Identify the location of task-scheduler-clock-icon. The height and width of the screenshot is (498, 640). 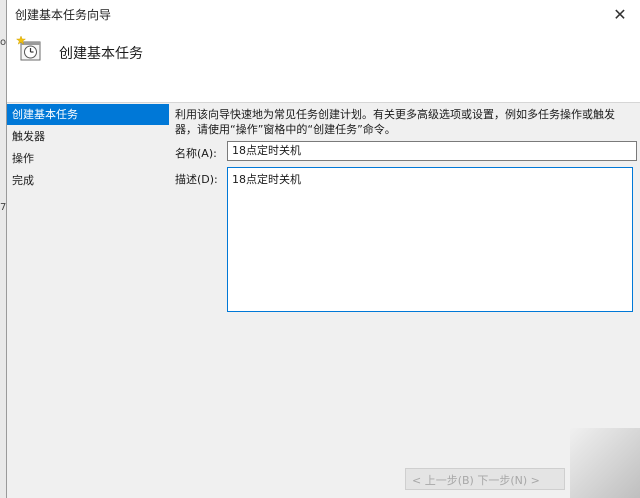
(28, 48).